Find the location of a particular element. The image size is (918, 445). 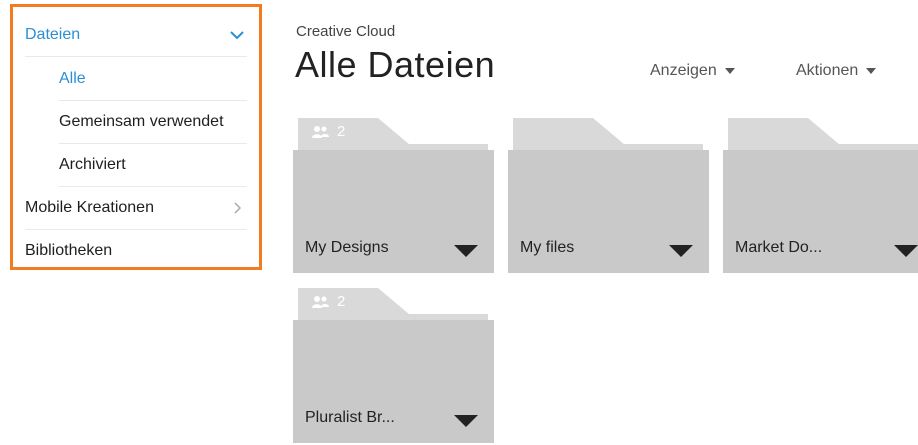

sidebar-item-mobile-kreationen: Mobile Kreationen is located at coordinates (136, 208).